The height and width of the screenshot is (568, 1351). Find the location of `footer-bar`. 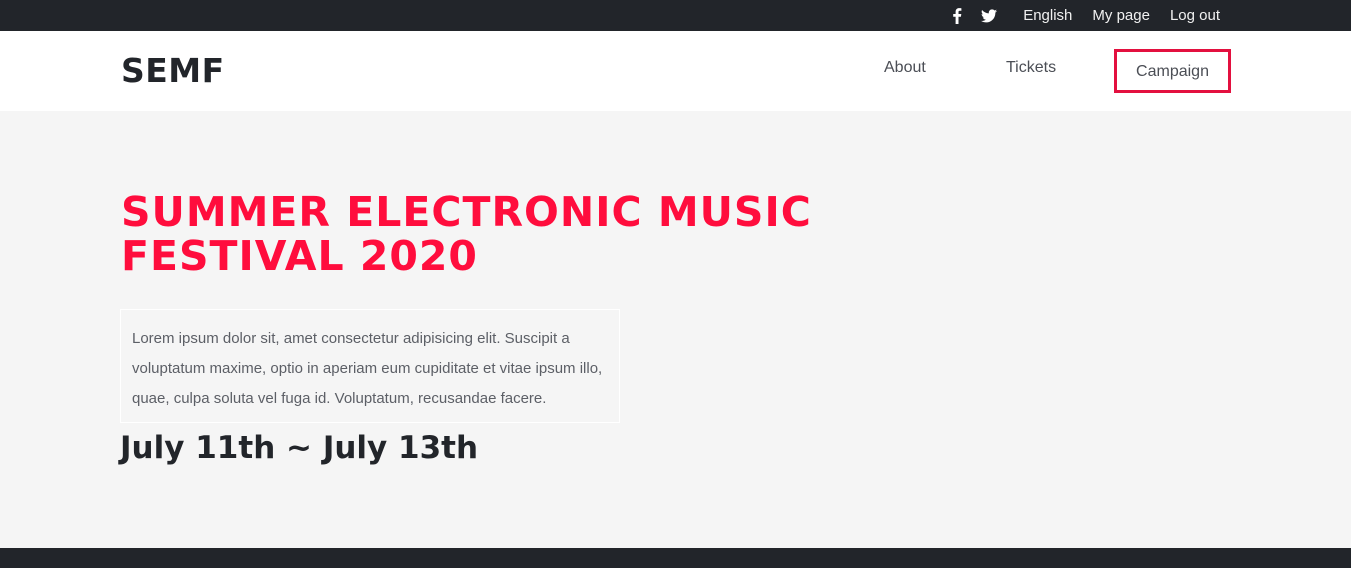

footer-bar is located at coordinates (675, 558).